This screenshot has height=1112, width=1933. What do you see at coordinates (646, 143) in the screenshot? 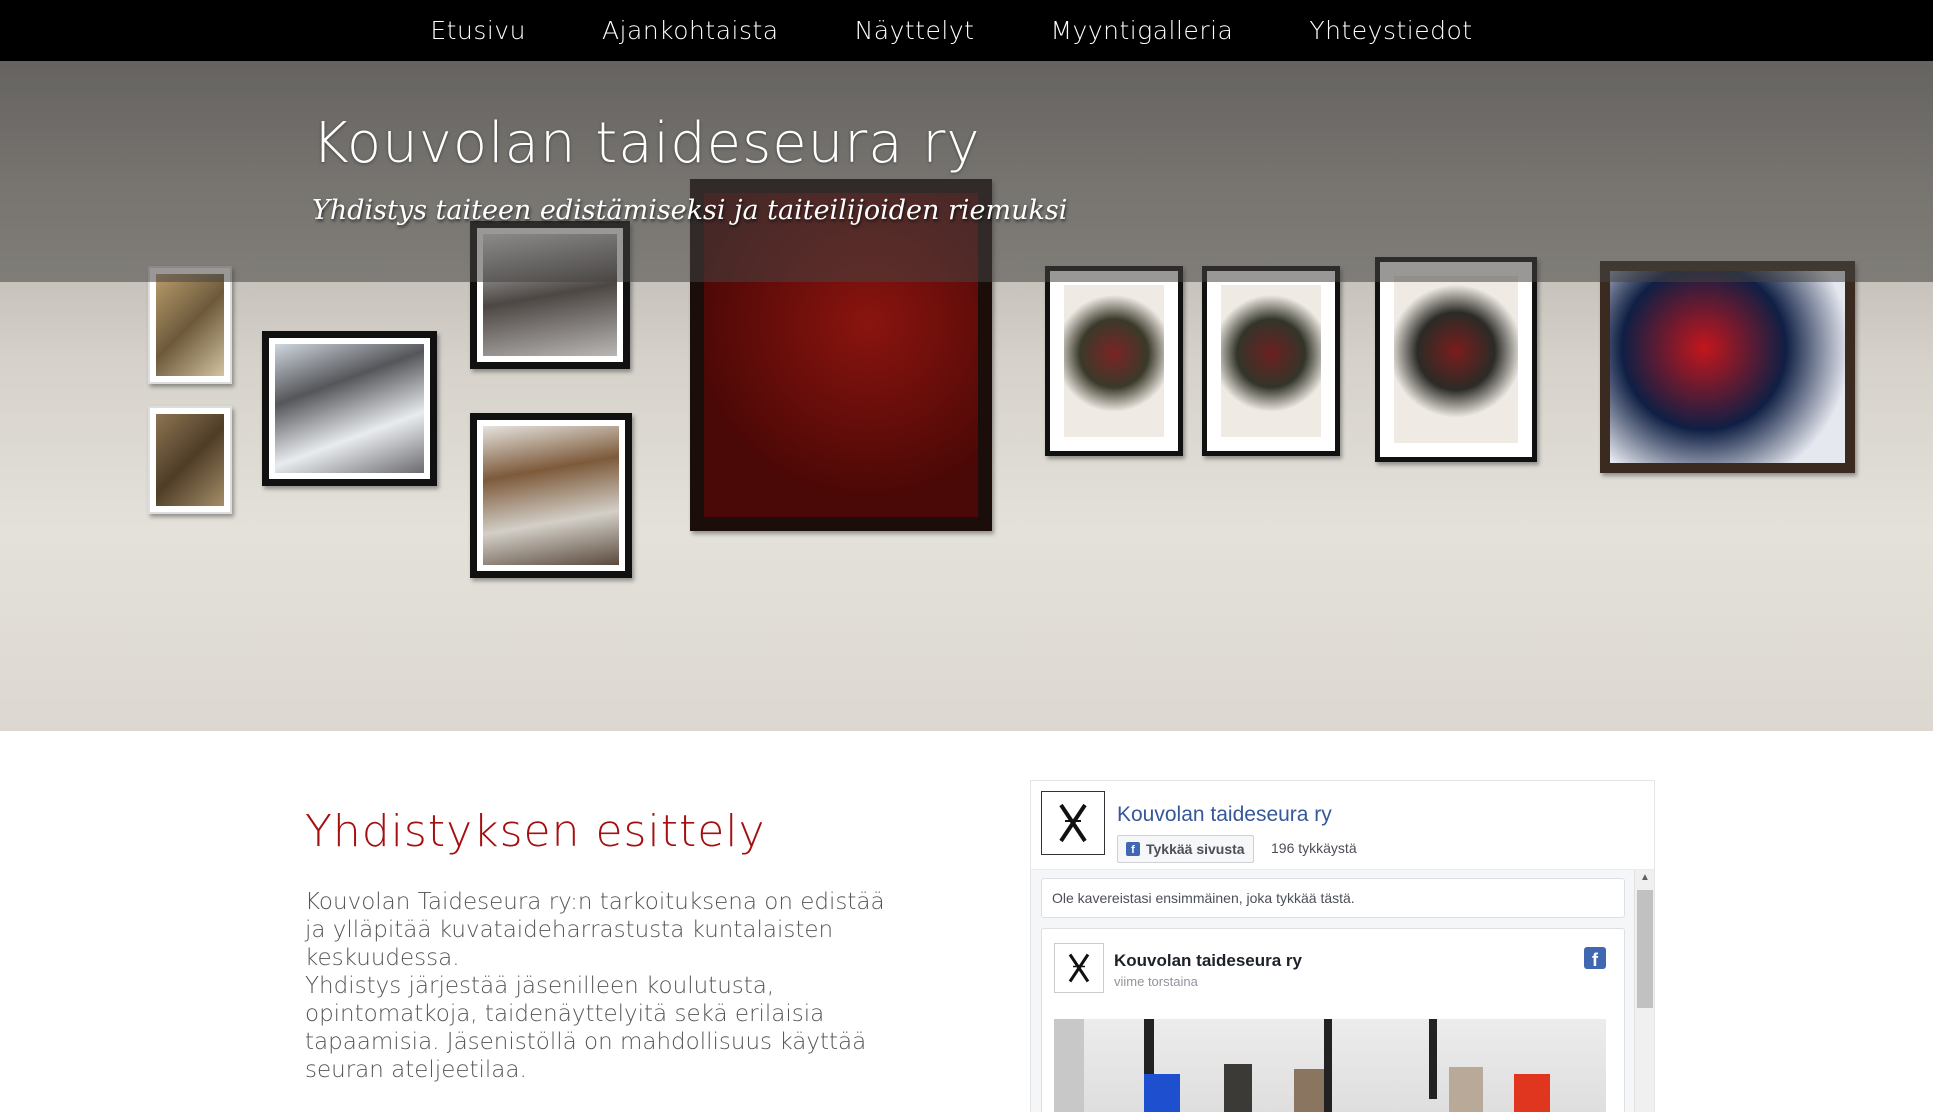
I see `site-title: Kouvolan taideseura ry` at bounding box center [646, 143].